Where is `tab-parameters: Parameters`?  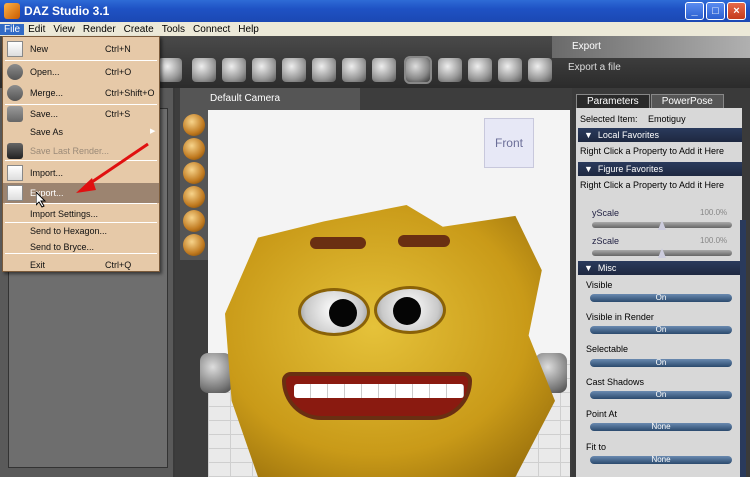
tab-parameters: Parameters is located at coordinates (613, 101).